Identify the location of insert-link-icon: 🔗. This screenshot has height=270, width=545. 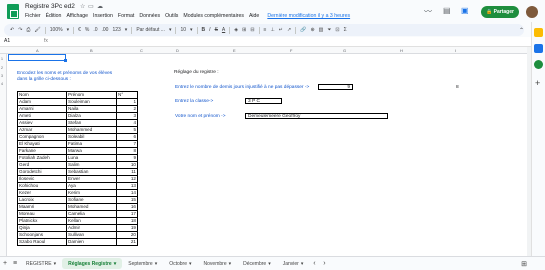
(303, 30).